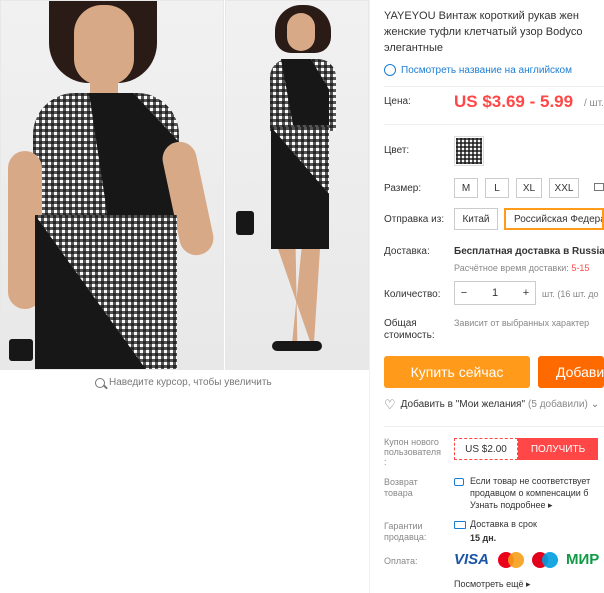  I want to click on shoes, so click(297, 346).